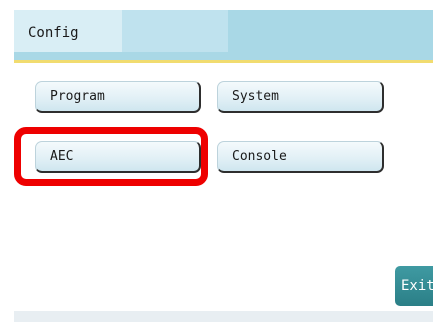 The image size is (433, 322). Describe the element at coordinates (414, 286) in the screenshot. I see `exit-button: Exit` at that location.